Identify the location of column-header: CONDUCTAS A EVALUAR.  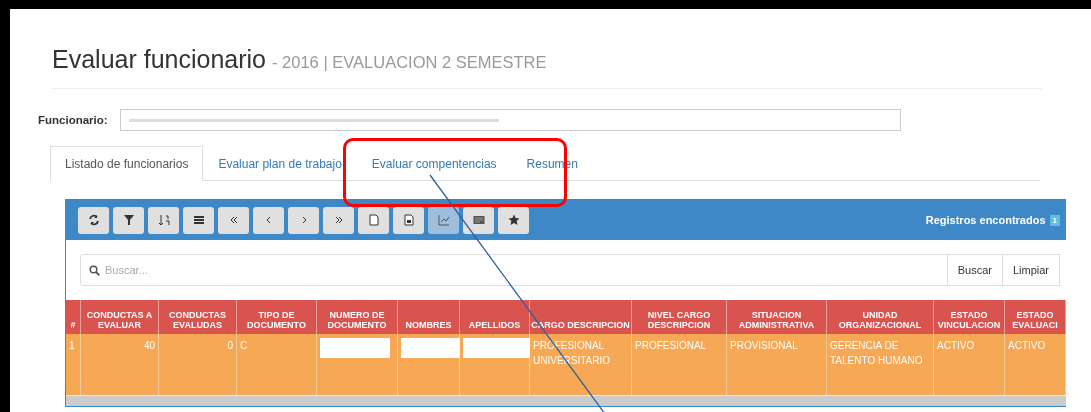
(120, 317).